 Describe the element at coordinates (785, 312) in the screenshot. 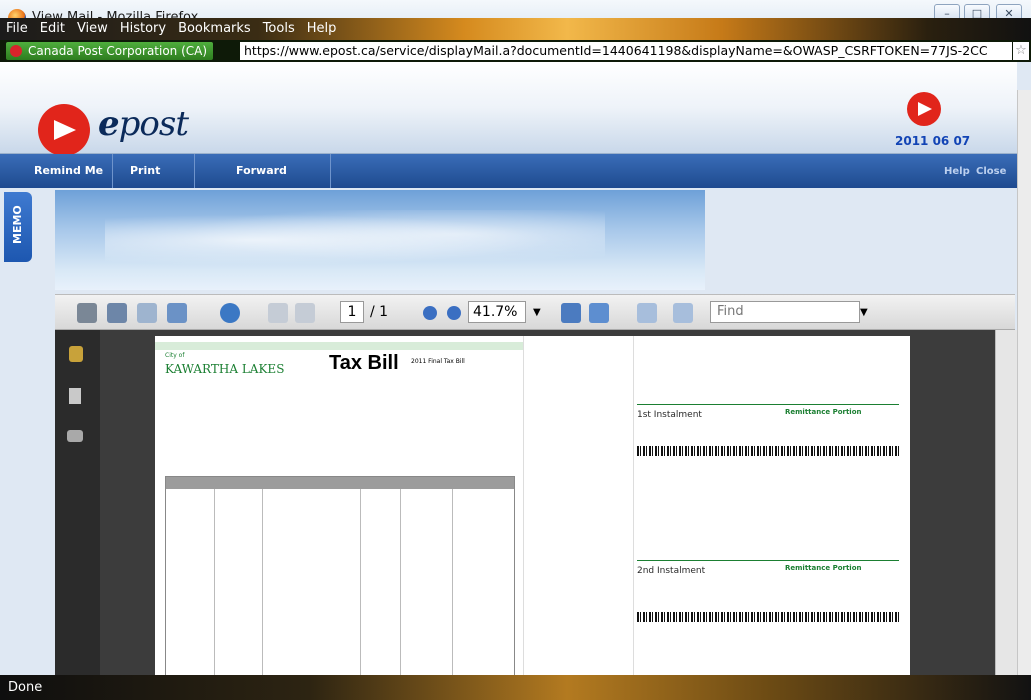

I see `find-input: Find` at that location.